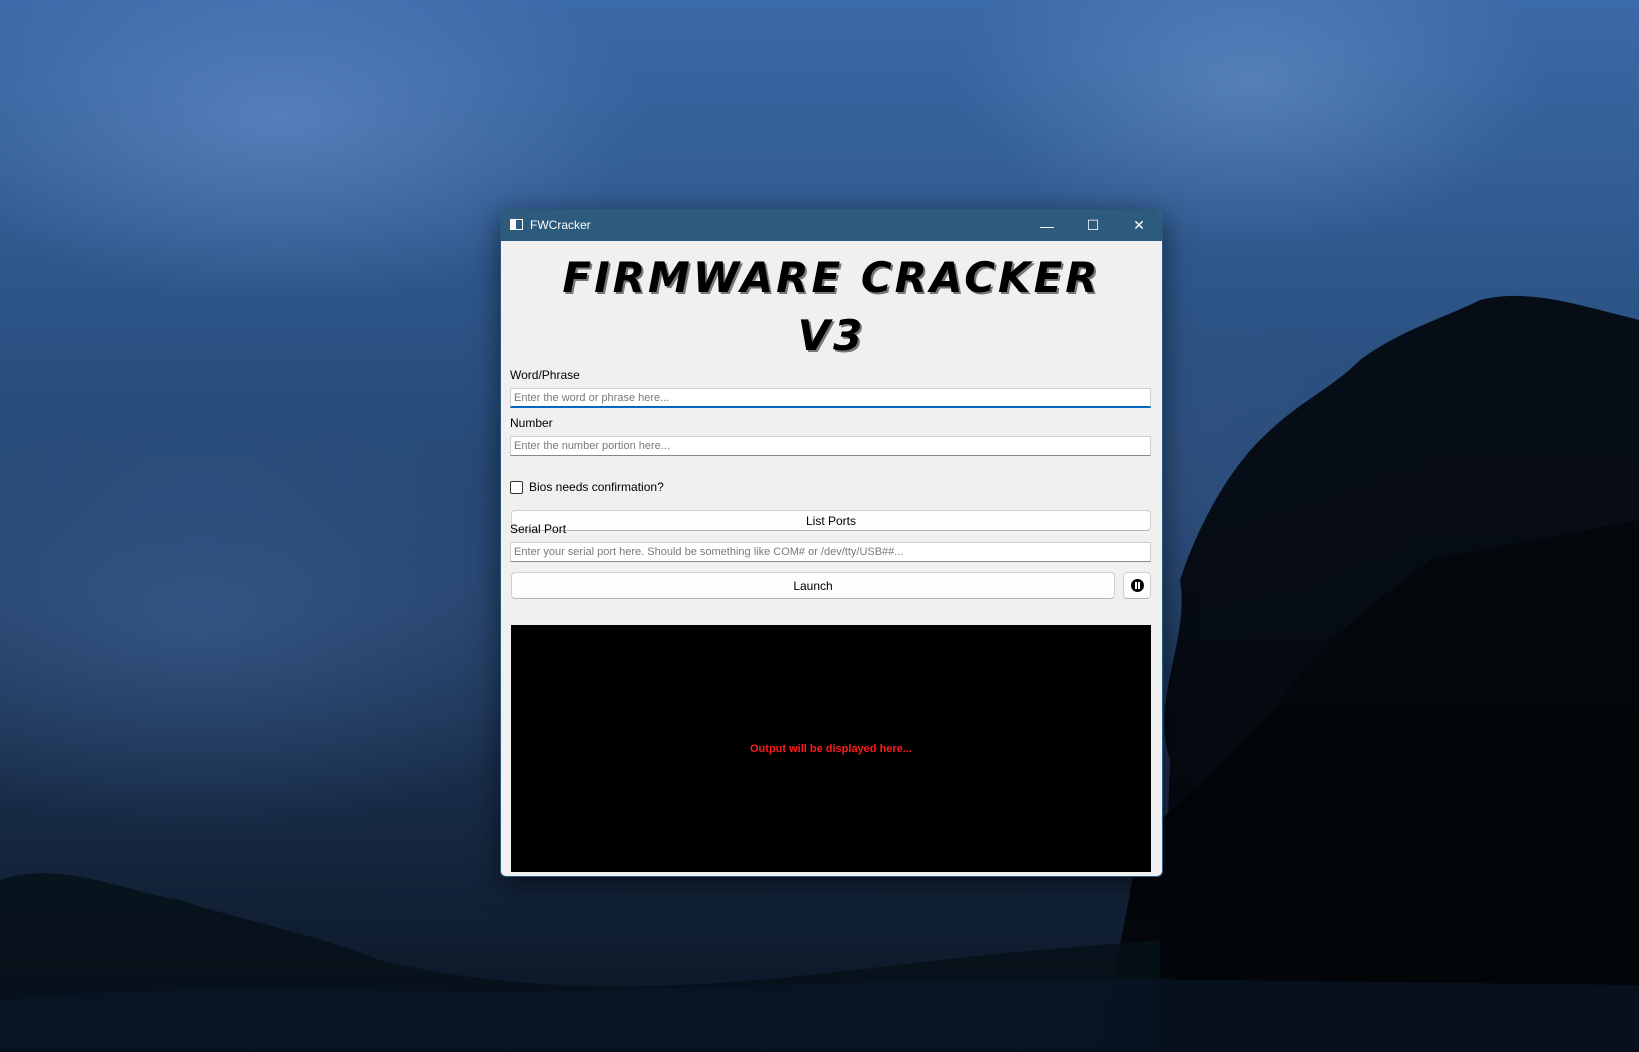  I want to click on bios-confirmation-row: Bios needs confirmation?, so click(587, 487).